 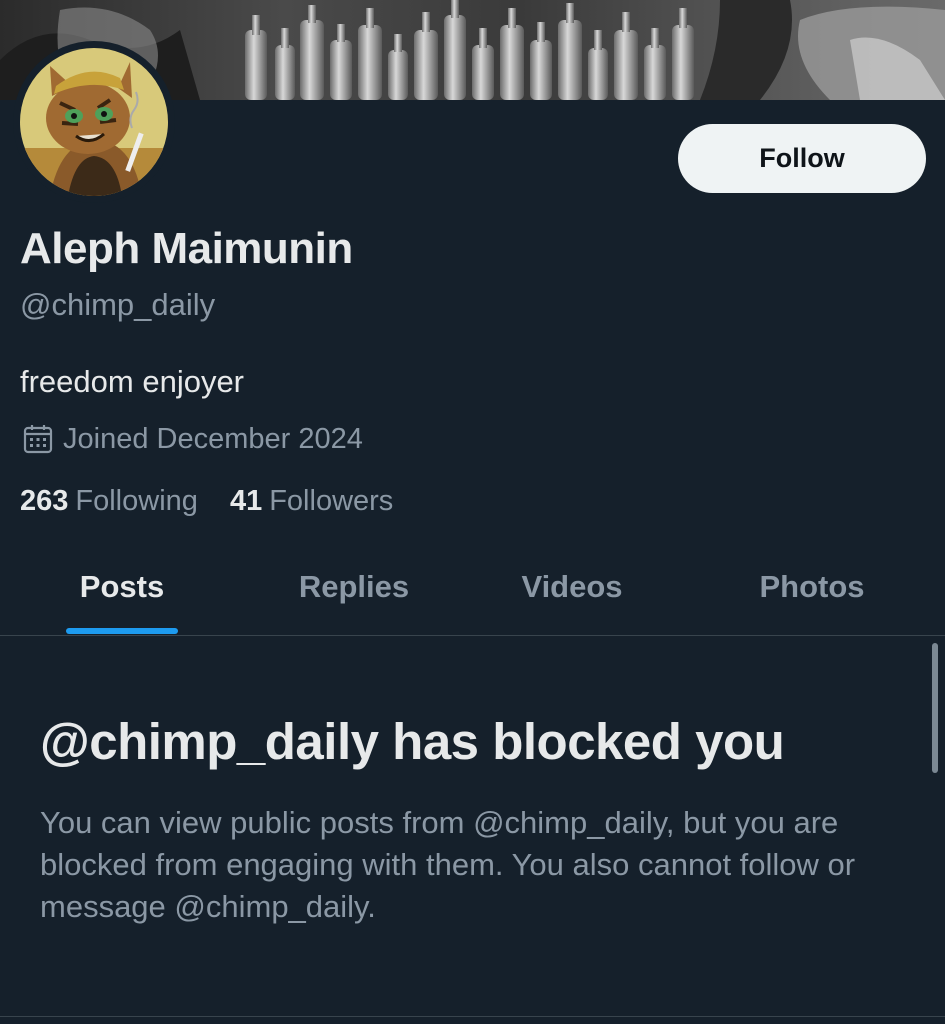 What do you see at coordinates (118, 304) in the screenshot?
I see `username-handle: @chimp_daily` at bounding box center [118, 304].